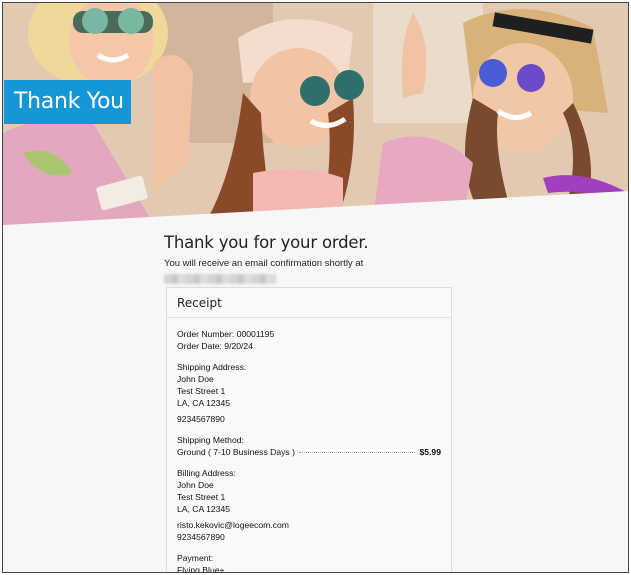  I want to click on billing-address-line: John Doe, so click(195, 485).